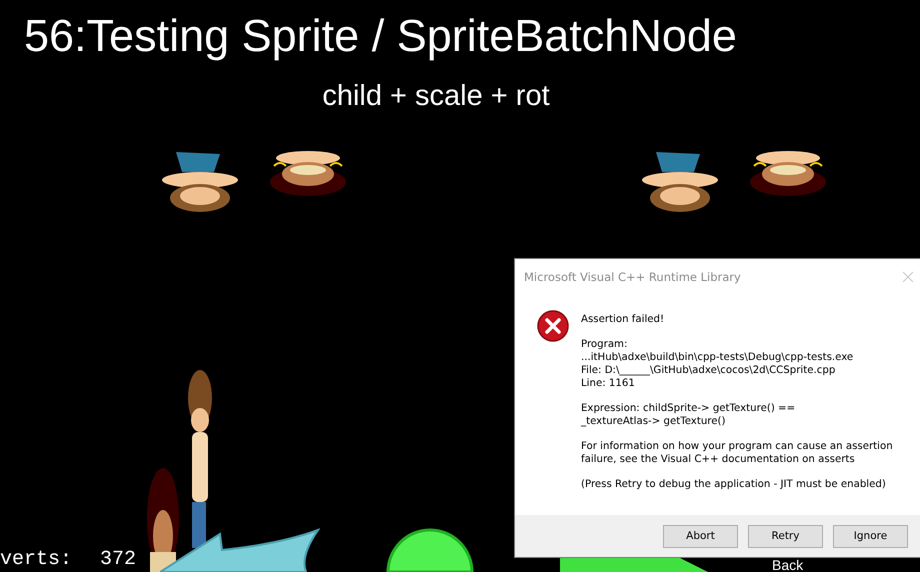 This screenshot has width=920, height=572. I want to click on back-arrow-icon, so click(240, 549).